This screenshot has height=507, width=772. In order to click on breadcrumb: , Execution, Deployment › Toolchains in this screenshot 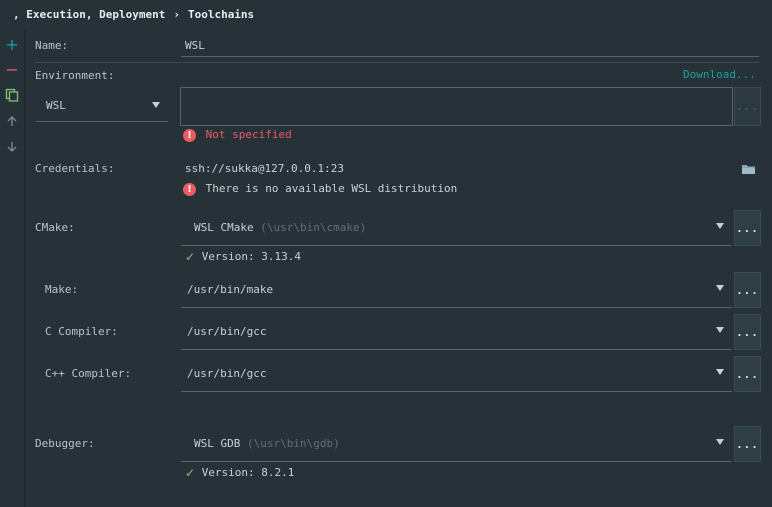, I will do `click(133, 14)`.